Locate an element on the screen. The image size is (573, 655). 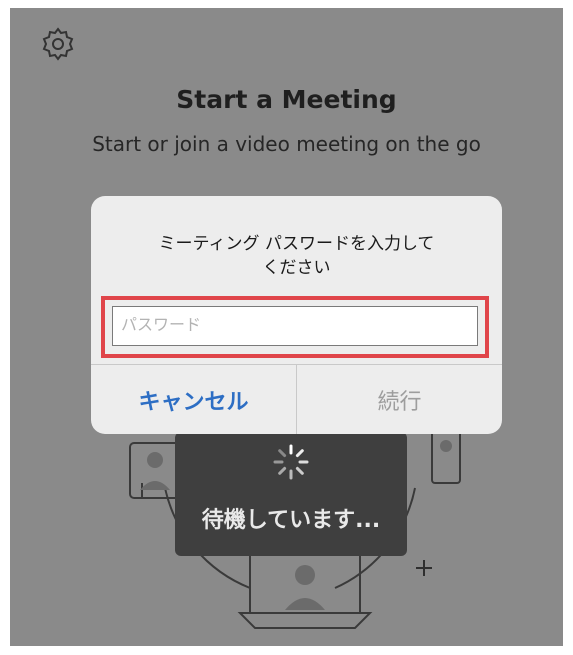
dialog-message: ミーティング パスワードを入力して ください is located at coordinates (296, 256).